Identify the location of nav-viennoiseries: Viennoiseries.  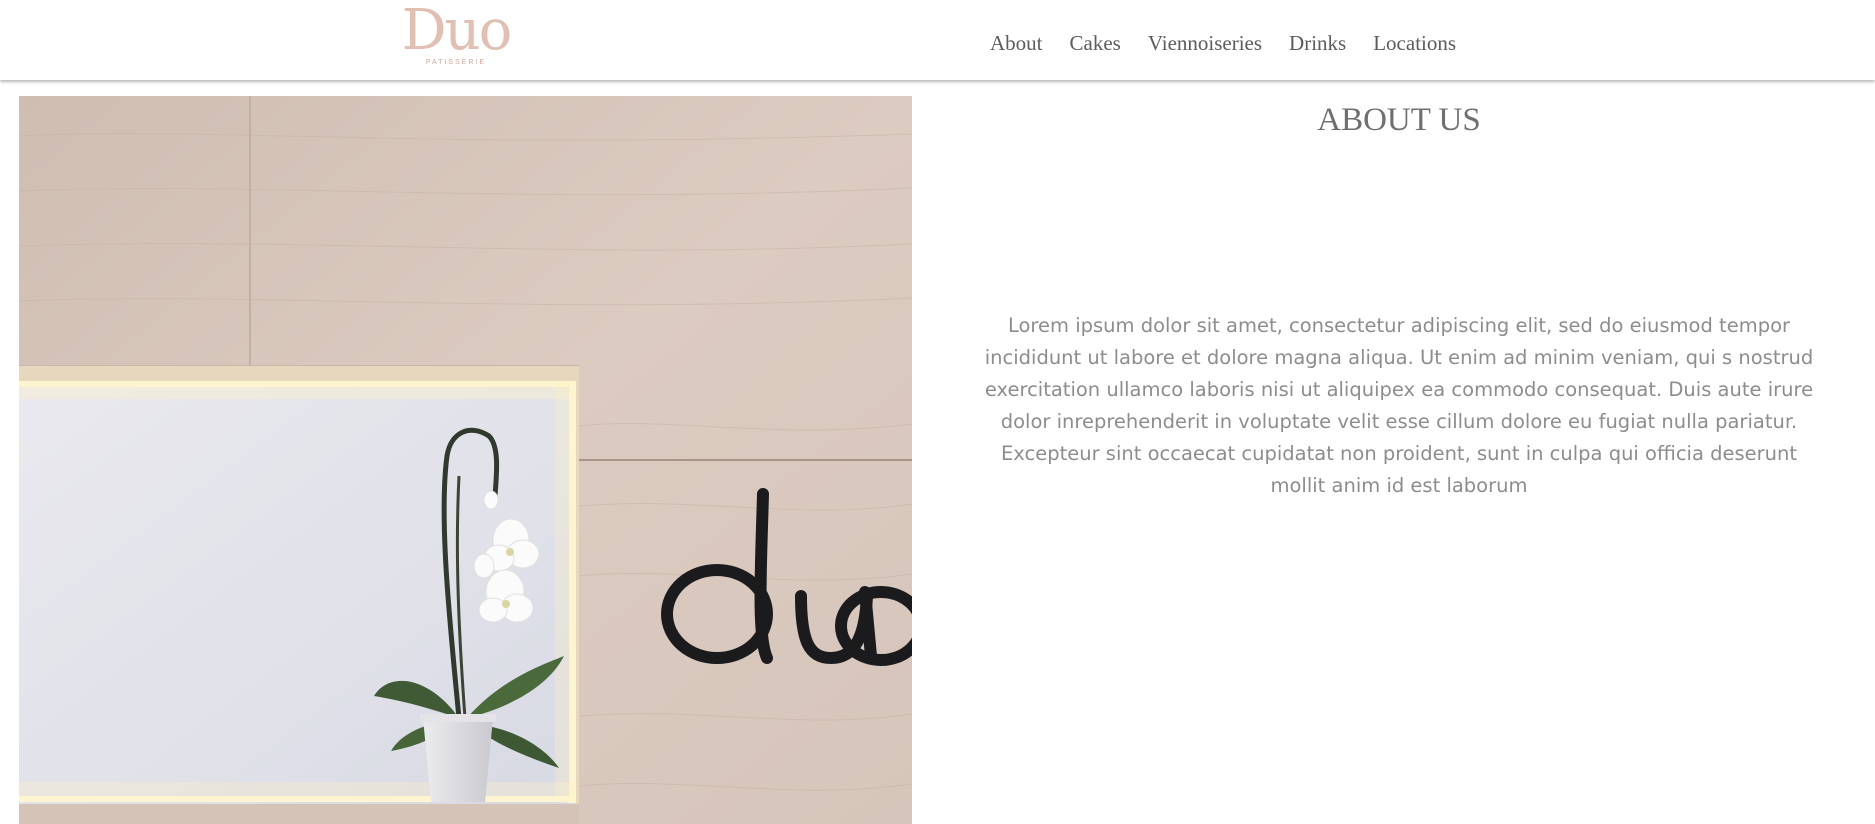
(1205, 43).